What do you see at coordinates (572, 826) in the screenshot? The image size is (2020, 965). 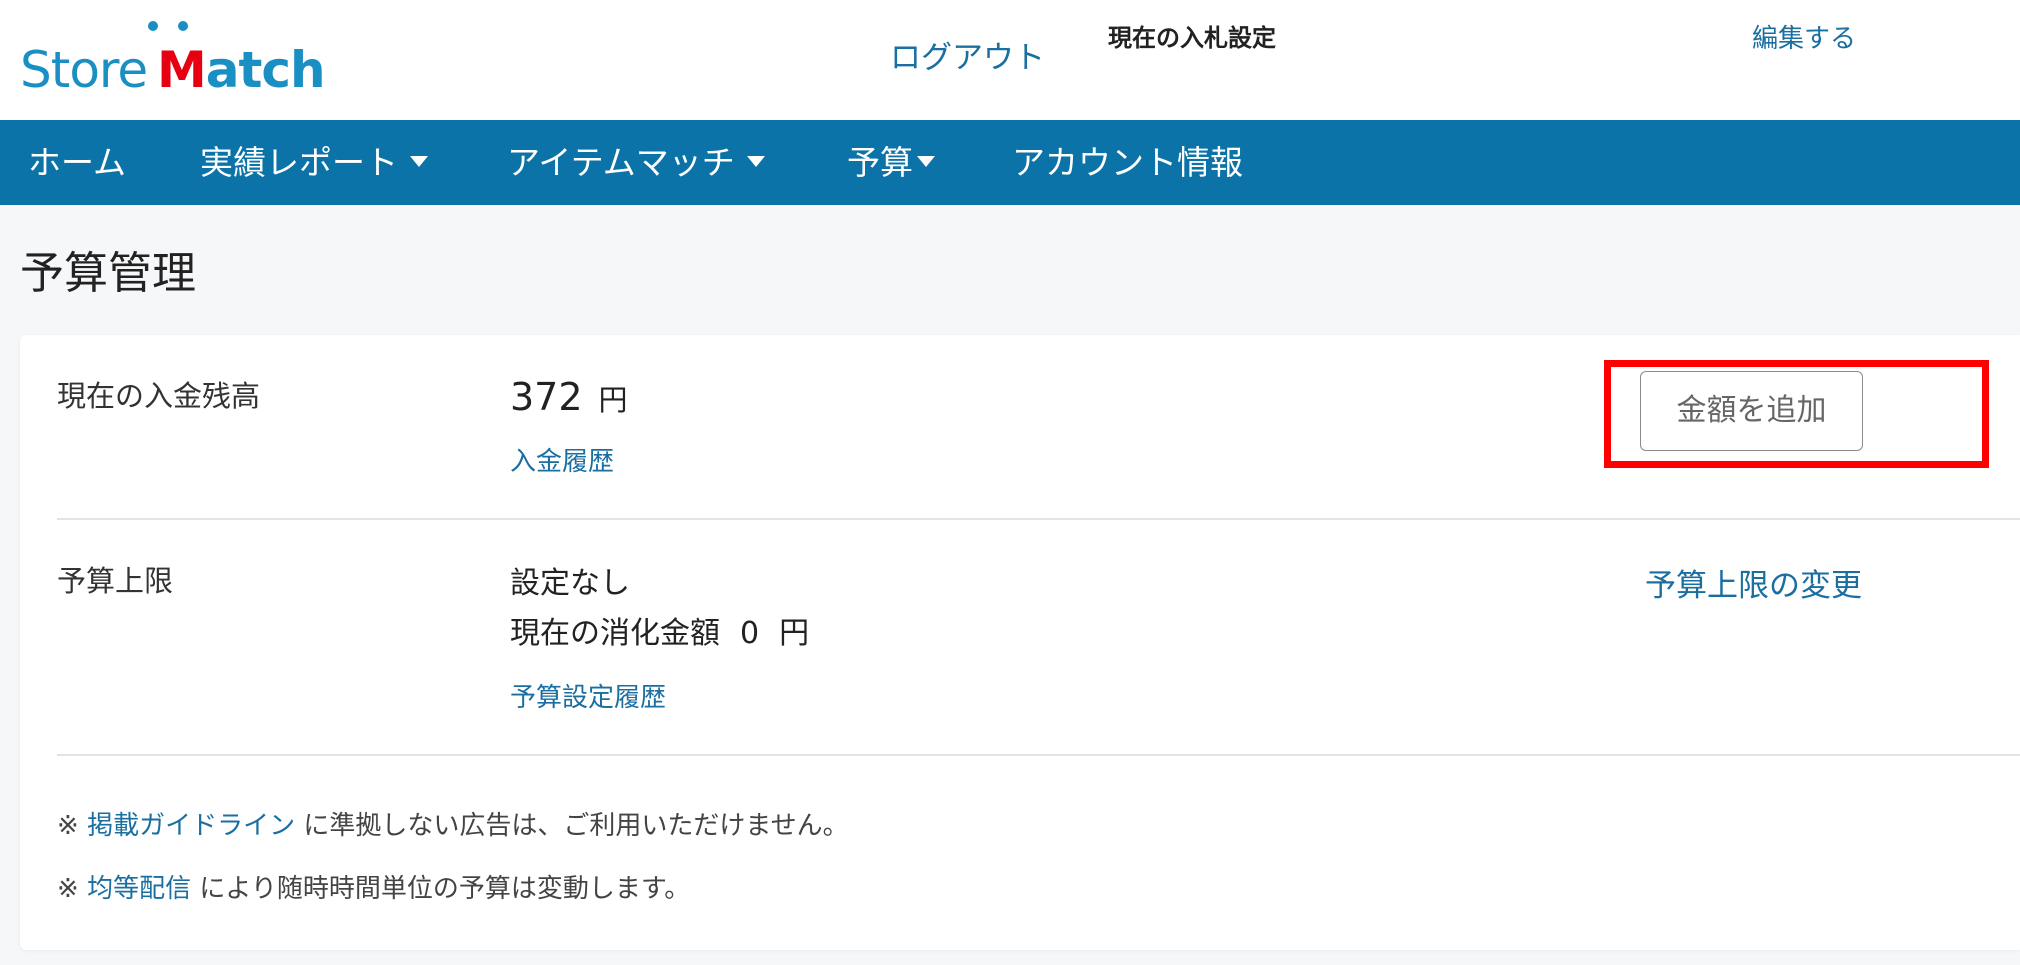 I see `note-text: に準拠しない広告は、ご利用いただけません。` at bounding box center [572, 826].